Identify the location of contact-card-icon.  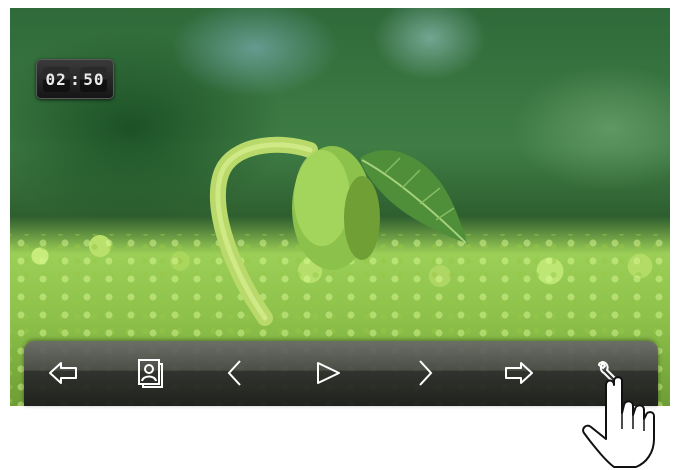
(150, 373).